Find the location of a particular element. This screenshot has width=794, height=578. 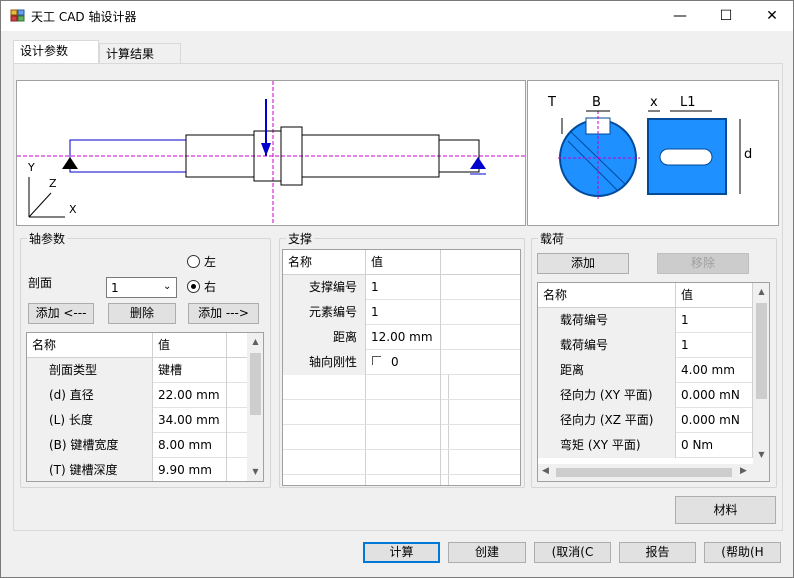

radio-left-label: 左 is located at coordinates (210, 262).